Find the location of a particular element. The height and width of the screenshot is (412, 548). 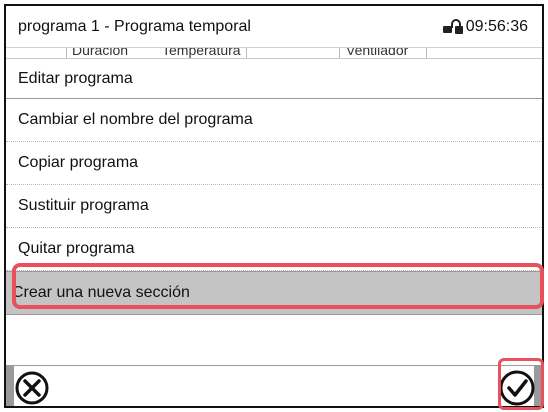

menu-item-label: Cambiar el nombre del programa is located at coordinates (135, 119).